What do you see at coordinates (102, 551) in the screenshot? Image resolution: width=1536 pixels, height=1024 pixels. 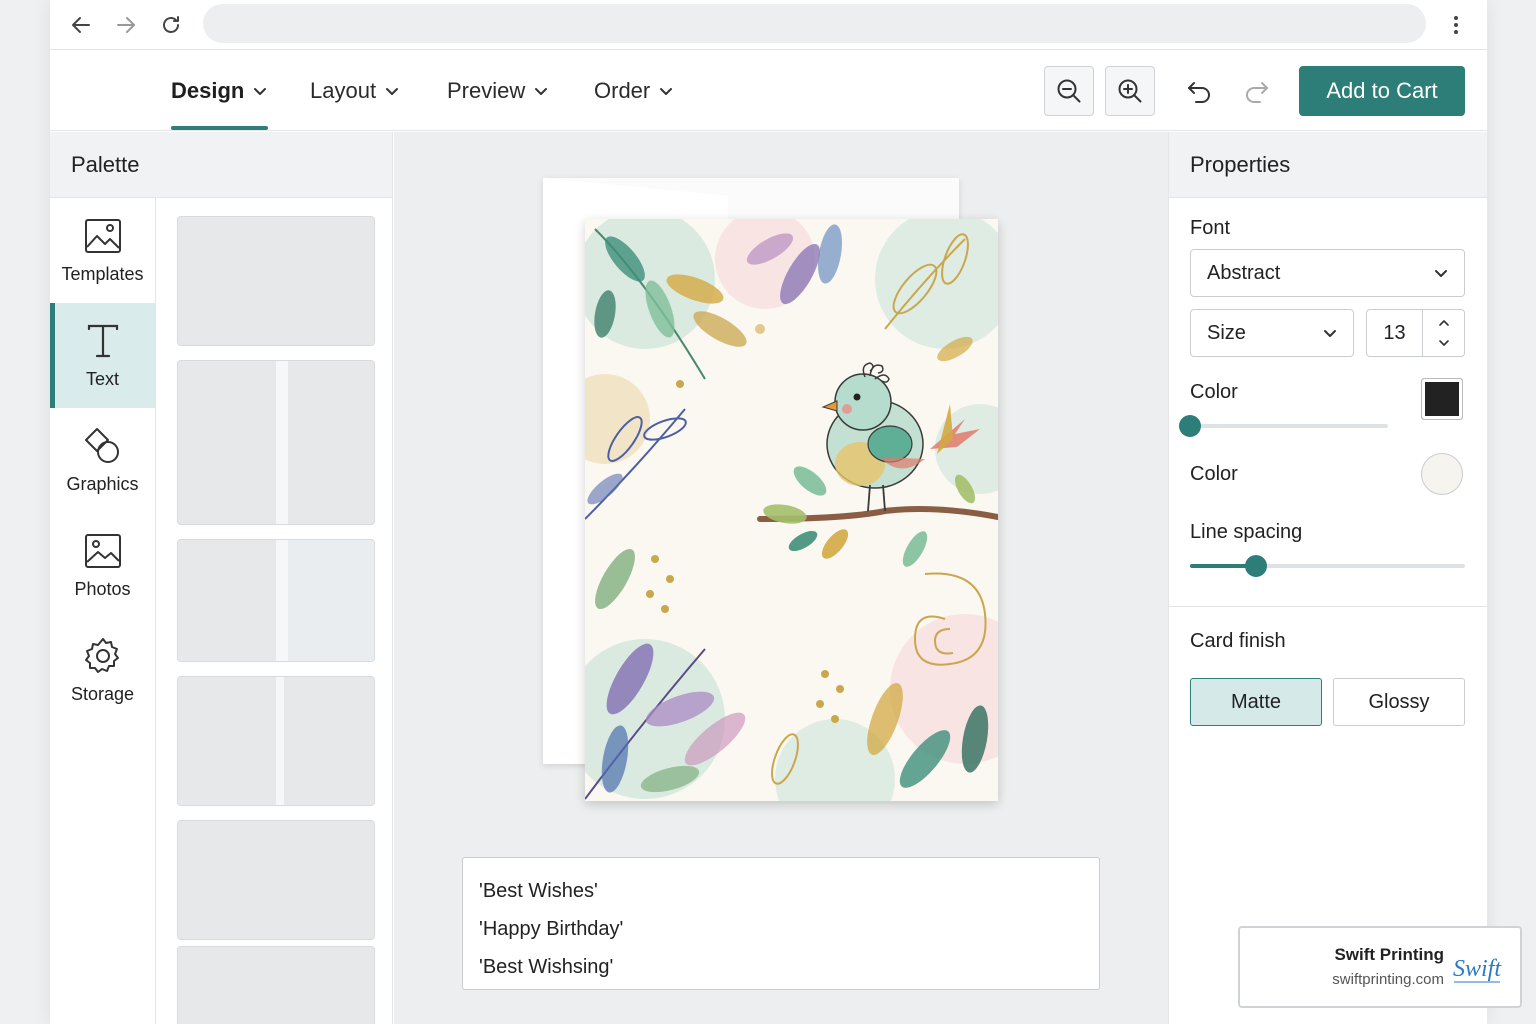 I see `photo-icon` at bounding box center [102, 551].